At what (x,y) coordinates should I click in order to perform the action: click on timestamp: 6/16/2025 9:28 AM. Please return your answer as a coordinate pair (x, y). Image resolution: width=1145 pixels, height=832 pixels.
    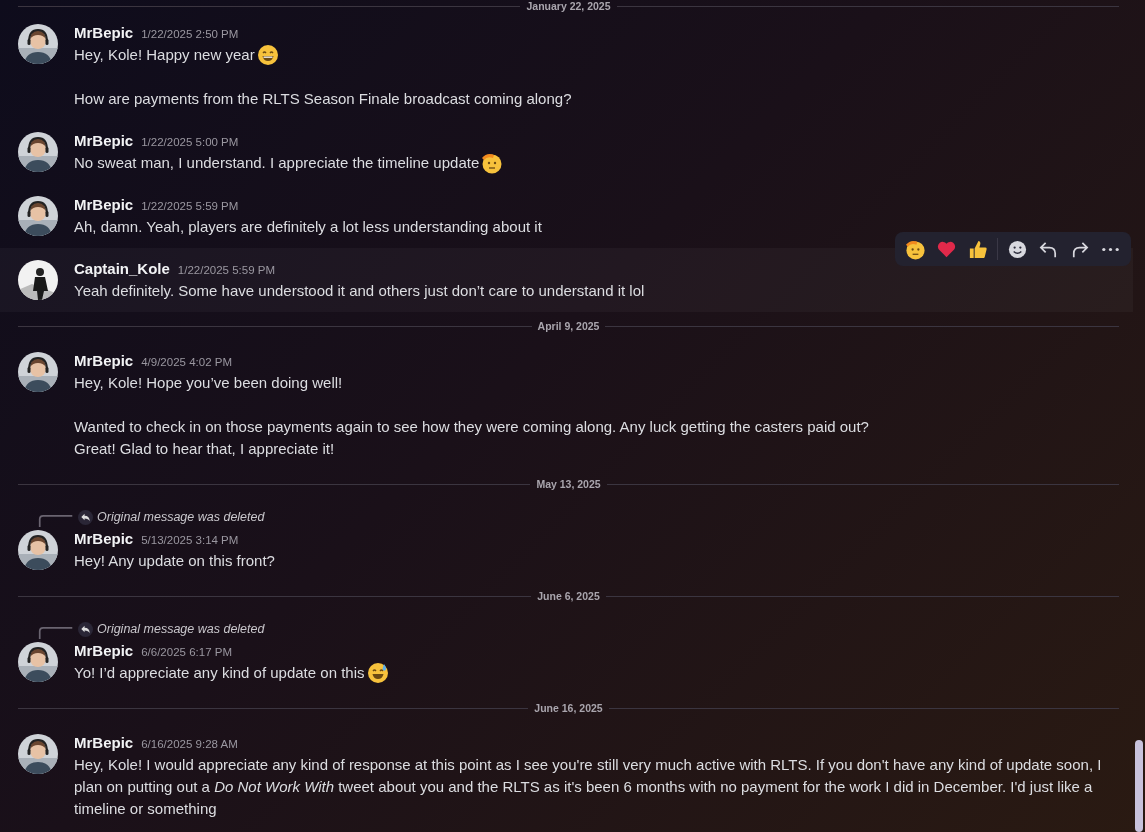
    Looking at the image, I should click on (189, 744).